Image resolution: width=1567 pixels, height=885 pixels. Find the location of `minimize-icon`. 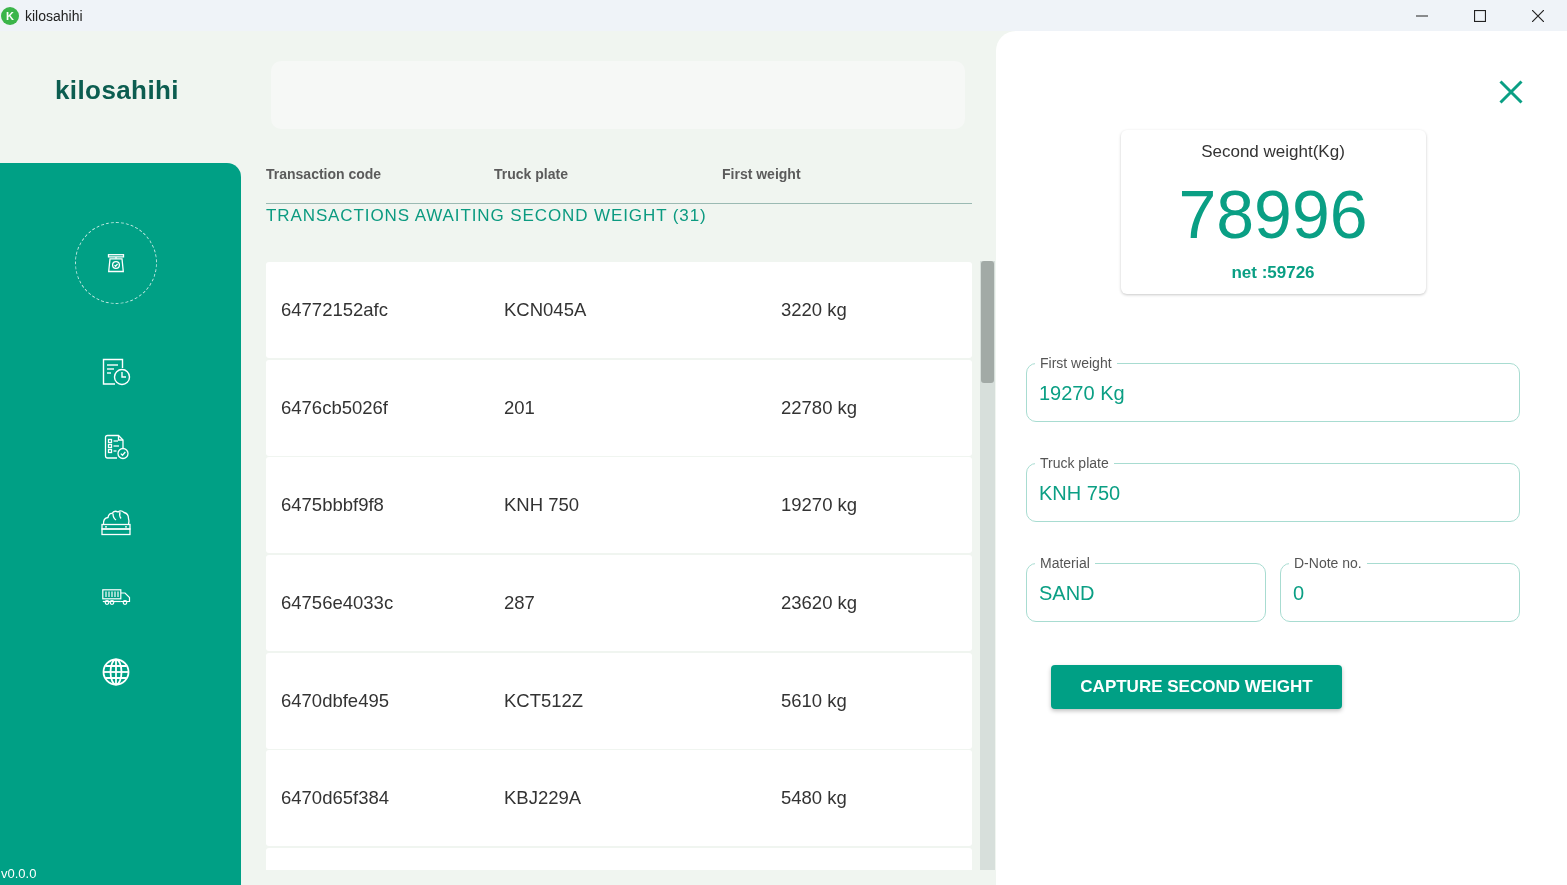

minimize-icon is located at coordinates (1422, 15).